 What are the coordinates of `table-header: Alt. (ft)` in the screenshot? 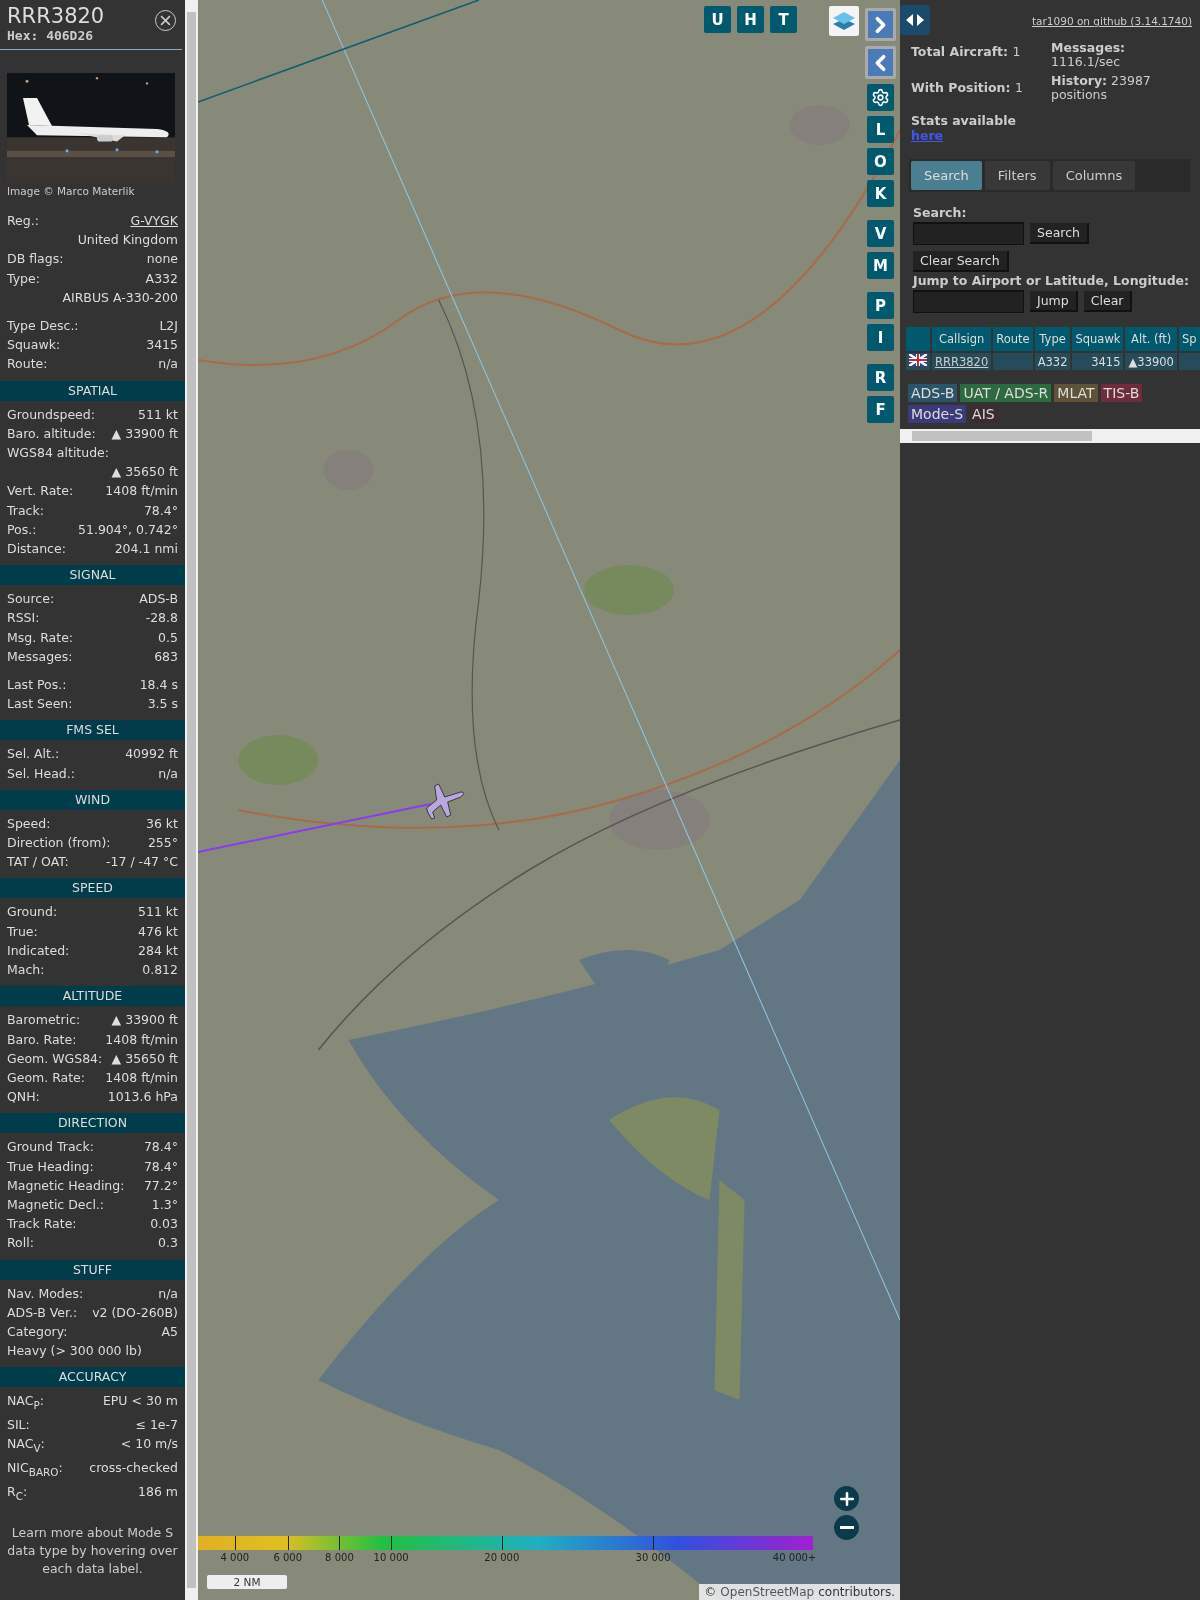 It's located at (1151, 339).